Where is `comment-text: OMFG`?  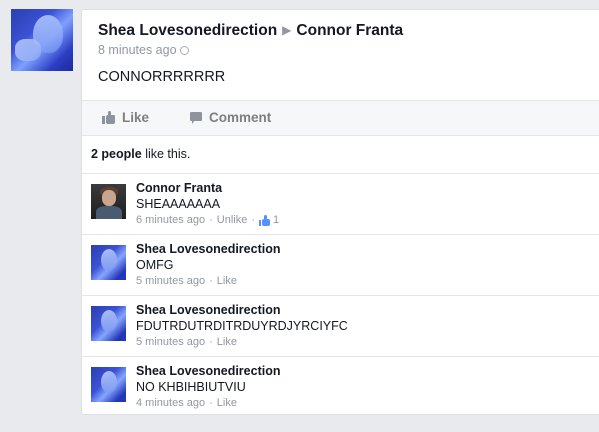
comment-text: OMFG is located at coordinates (155, 265).